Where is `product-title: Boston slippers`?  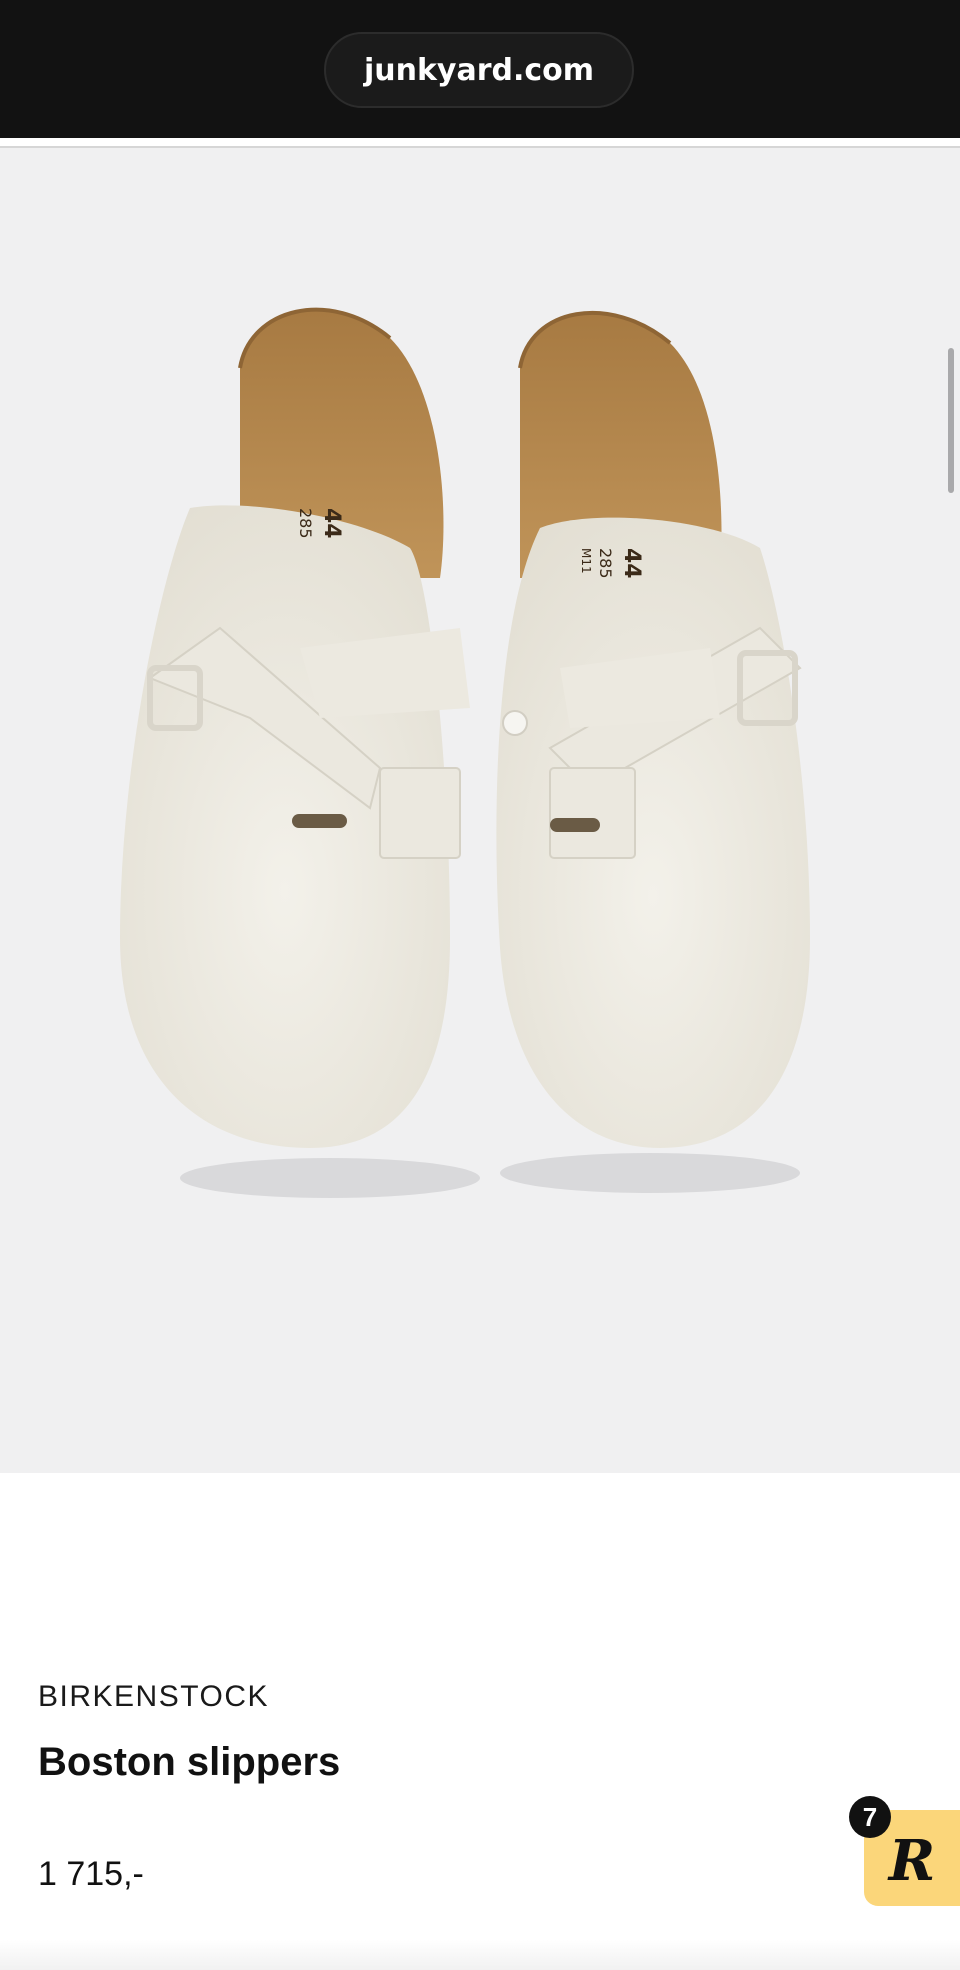
product-title: Boston slippers is located at coordinates (189, 1762).